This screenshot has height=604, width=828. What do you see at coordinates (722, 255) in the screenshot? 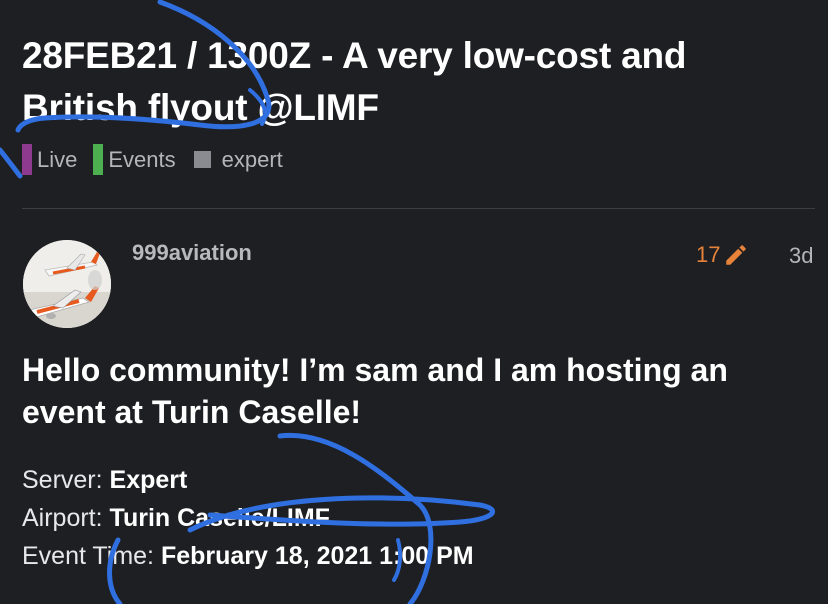
I see `edit-history-button: 17` at bounding box center [722, 255].